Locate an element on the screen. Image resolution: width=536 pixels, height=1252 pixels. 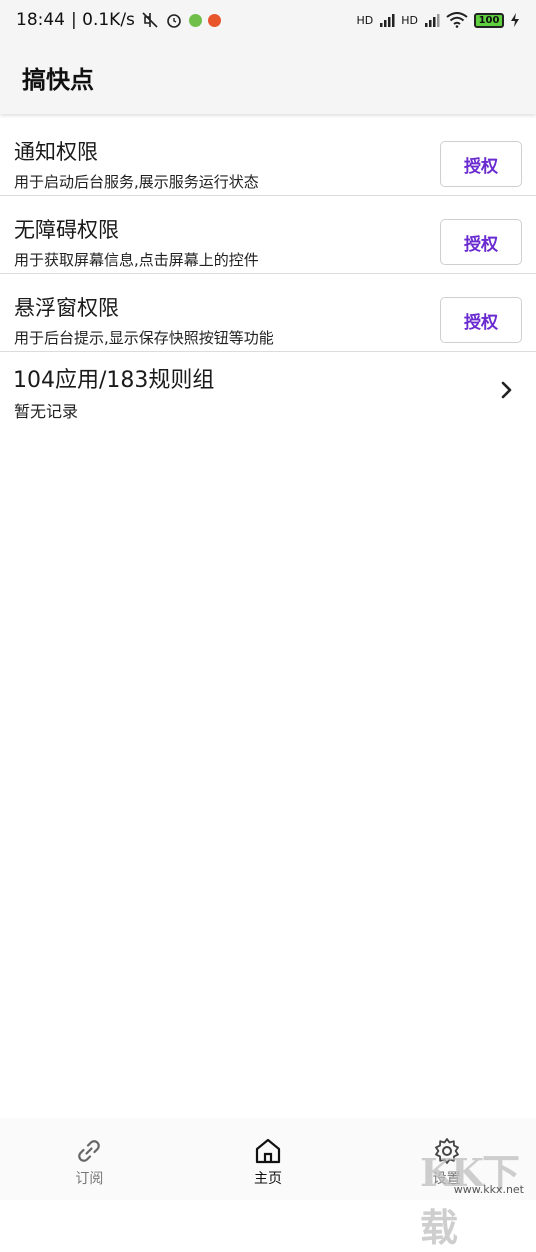
wifi-icon is located at coordinates (457, 20).